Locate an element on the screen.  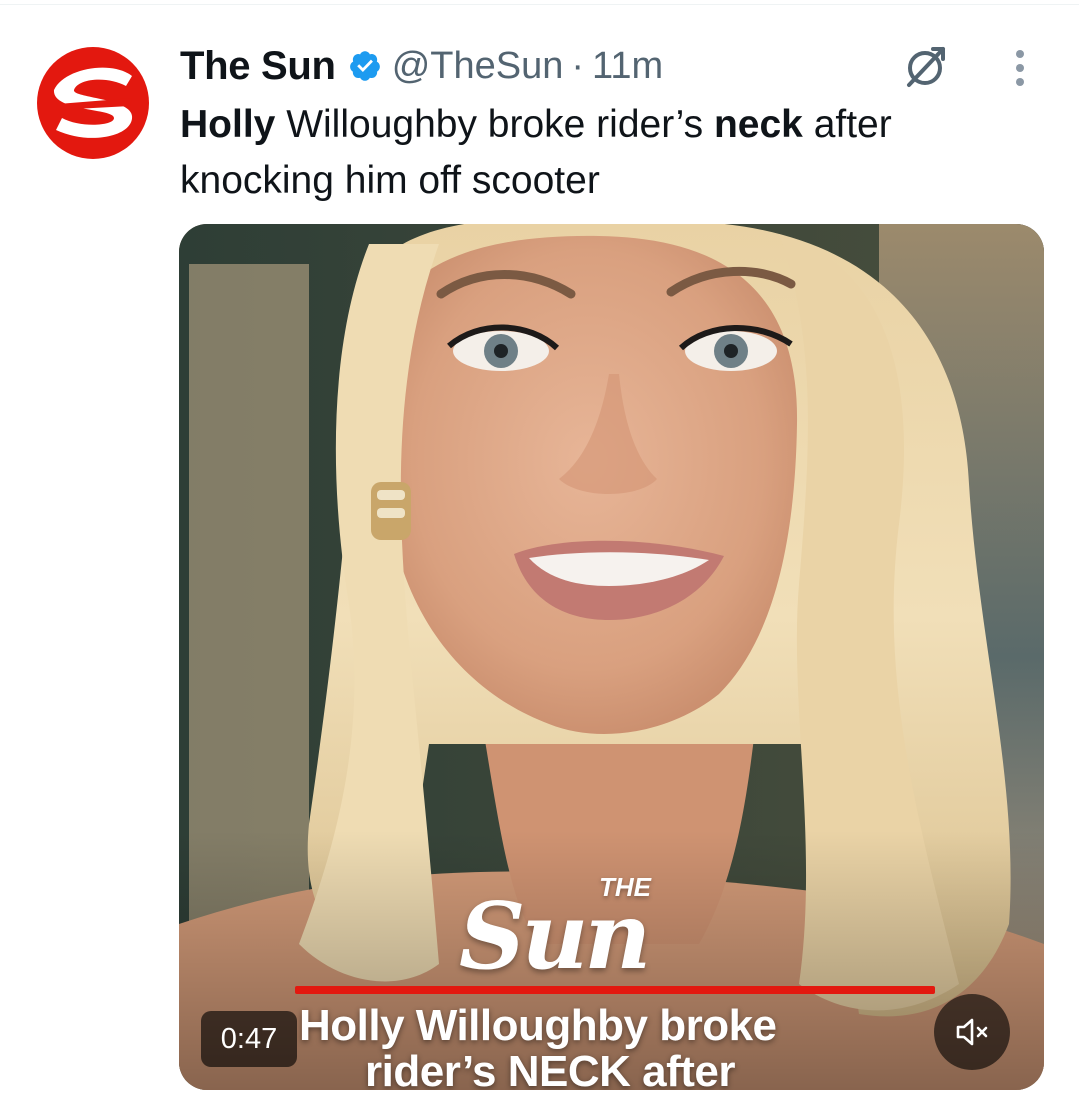
the-sun-video-logo: THE Sun is located at coordinates (609, 929).